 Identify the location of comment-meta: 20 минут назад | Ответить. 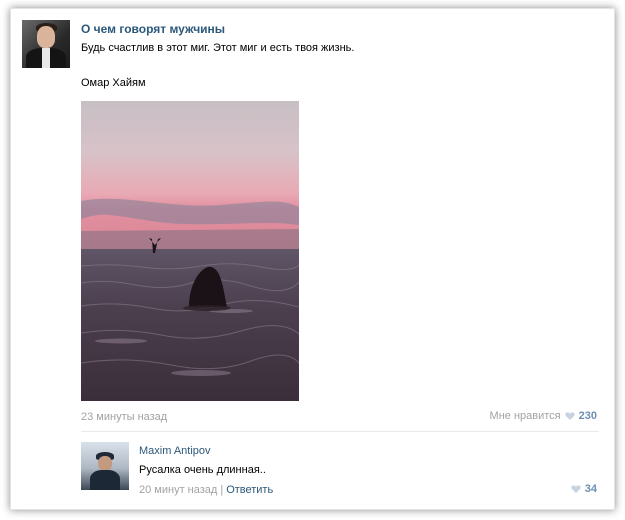
(206, 490).